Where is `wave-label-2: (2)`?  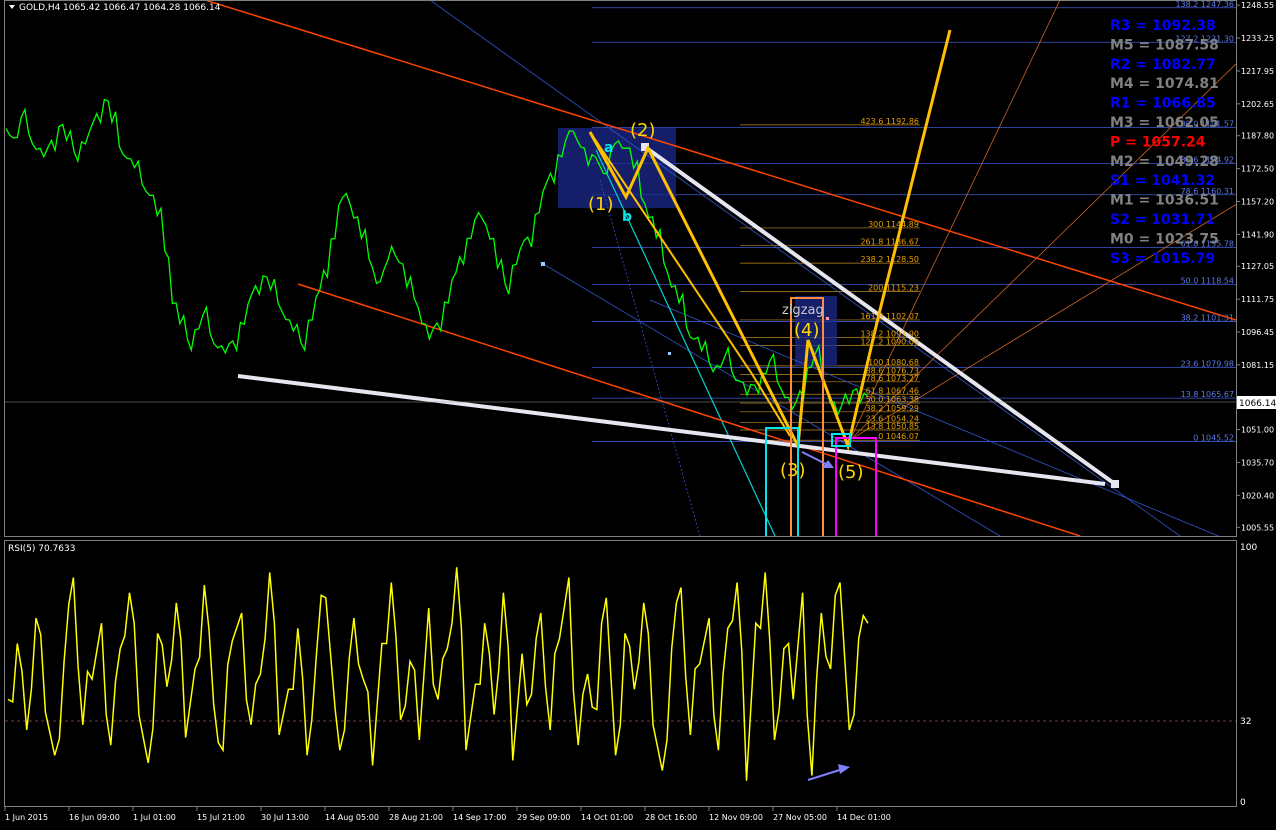
wave-label-2: (2) is located at coordinates (643, 130).